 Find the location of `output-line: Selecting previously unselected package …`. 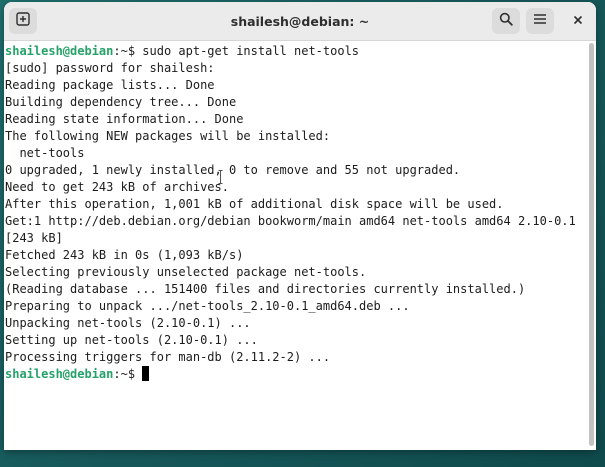

output-line: Selecting previously unselected package … is located at coordinates (186, 272).